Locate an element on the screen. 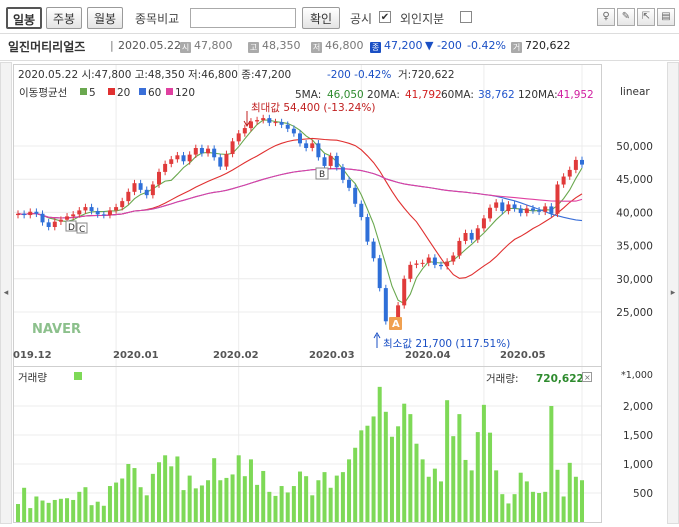  max-annotation: 최대값 54,400 (-13.24%) is located at coordinates (313, 108).